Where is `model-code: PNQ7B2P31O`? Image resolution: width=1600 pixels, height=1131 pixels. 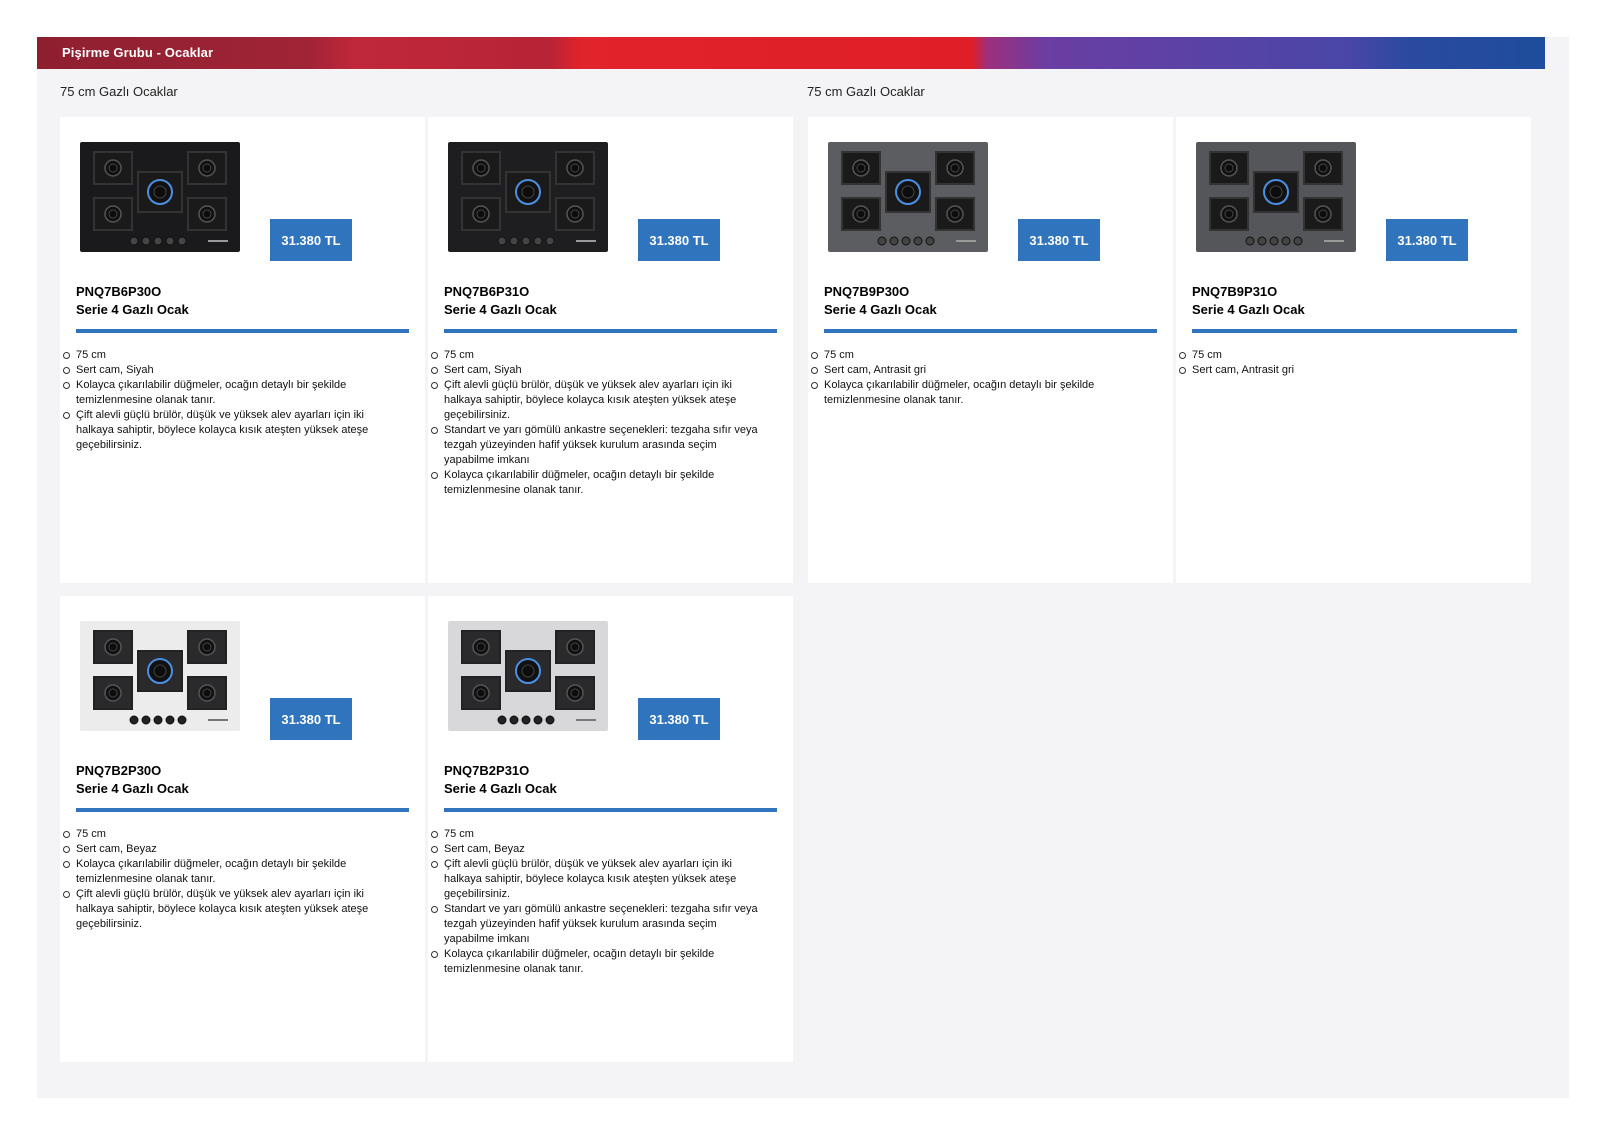
model-code: PNQ7B2P31O is located at coordinates (487, 770).